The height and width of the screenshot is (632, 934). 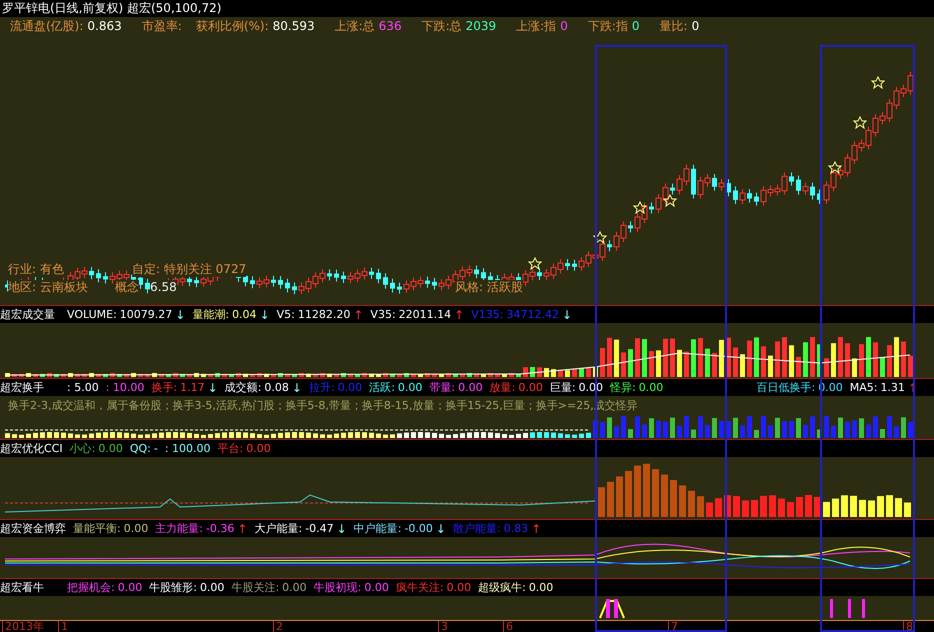 What do you see at coordinates (104, 26) in the screenshot?
I see `field-value: 0.863` at bounding box center [104, 26].